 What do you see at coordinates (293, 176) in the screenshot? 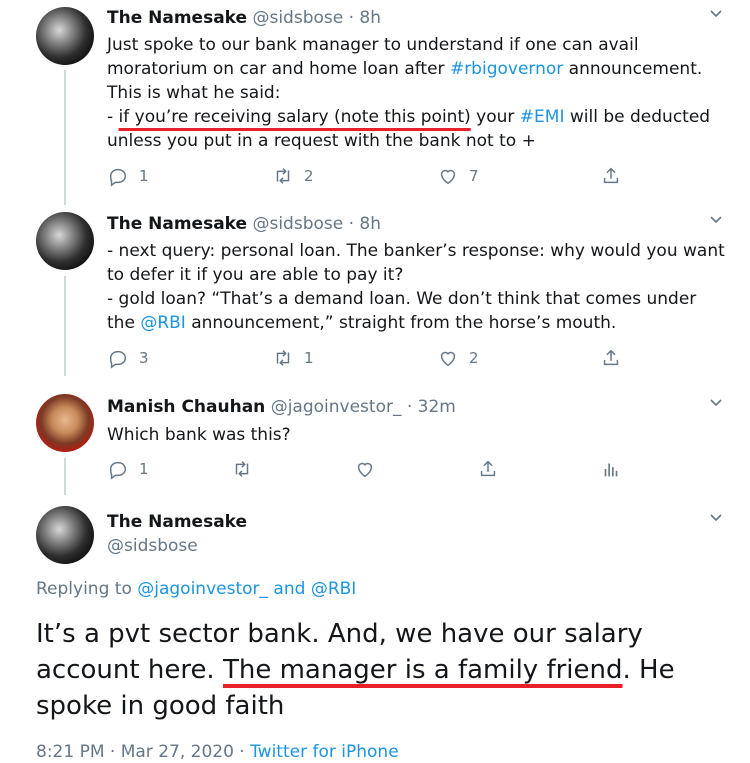
I see `retweet-button: 2` at bounding box center [293, 176].